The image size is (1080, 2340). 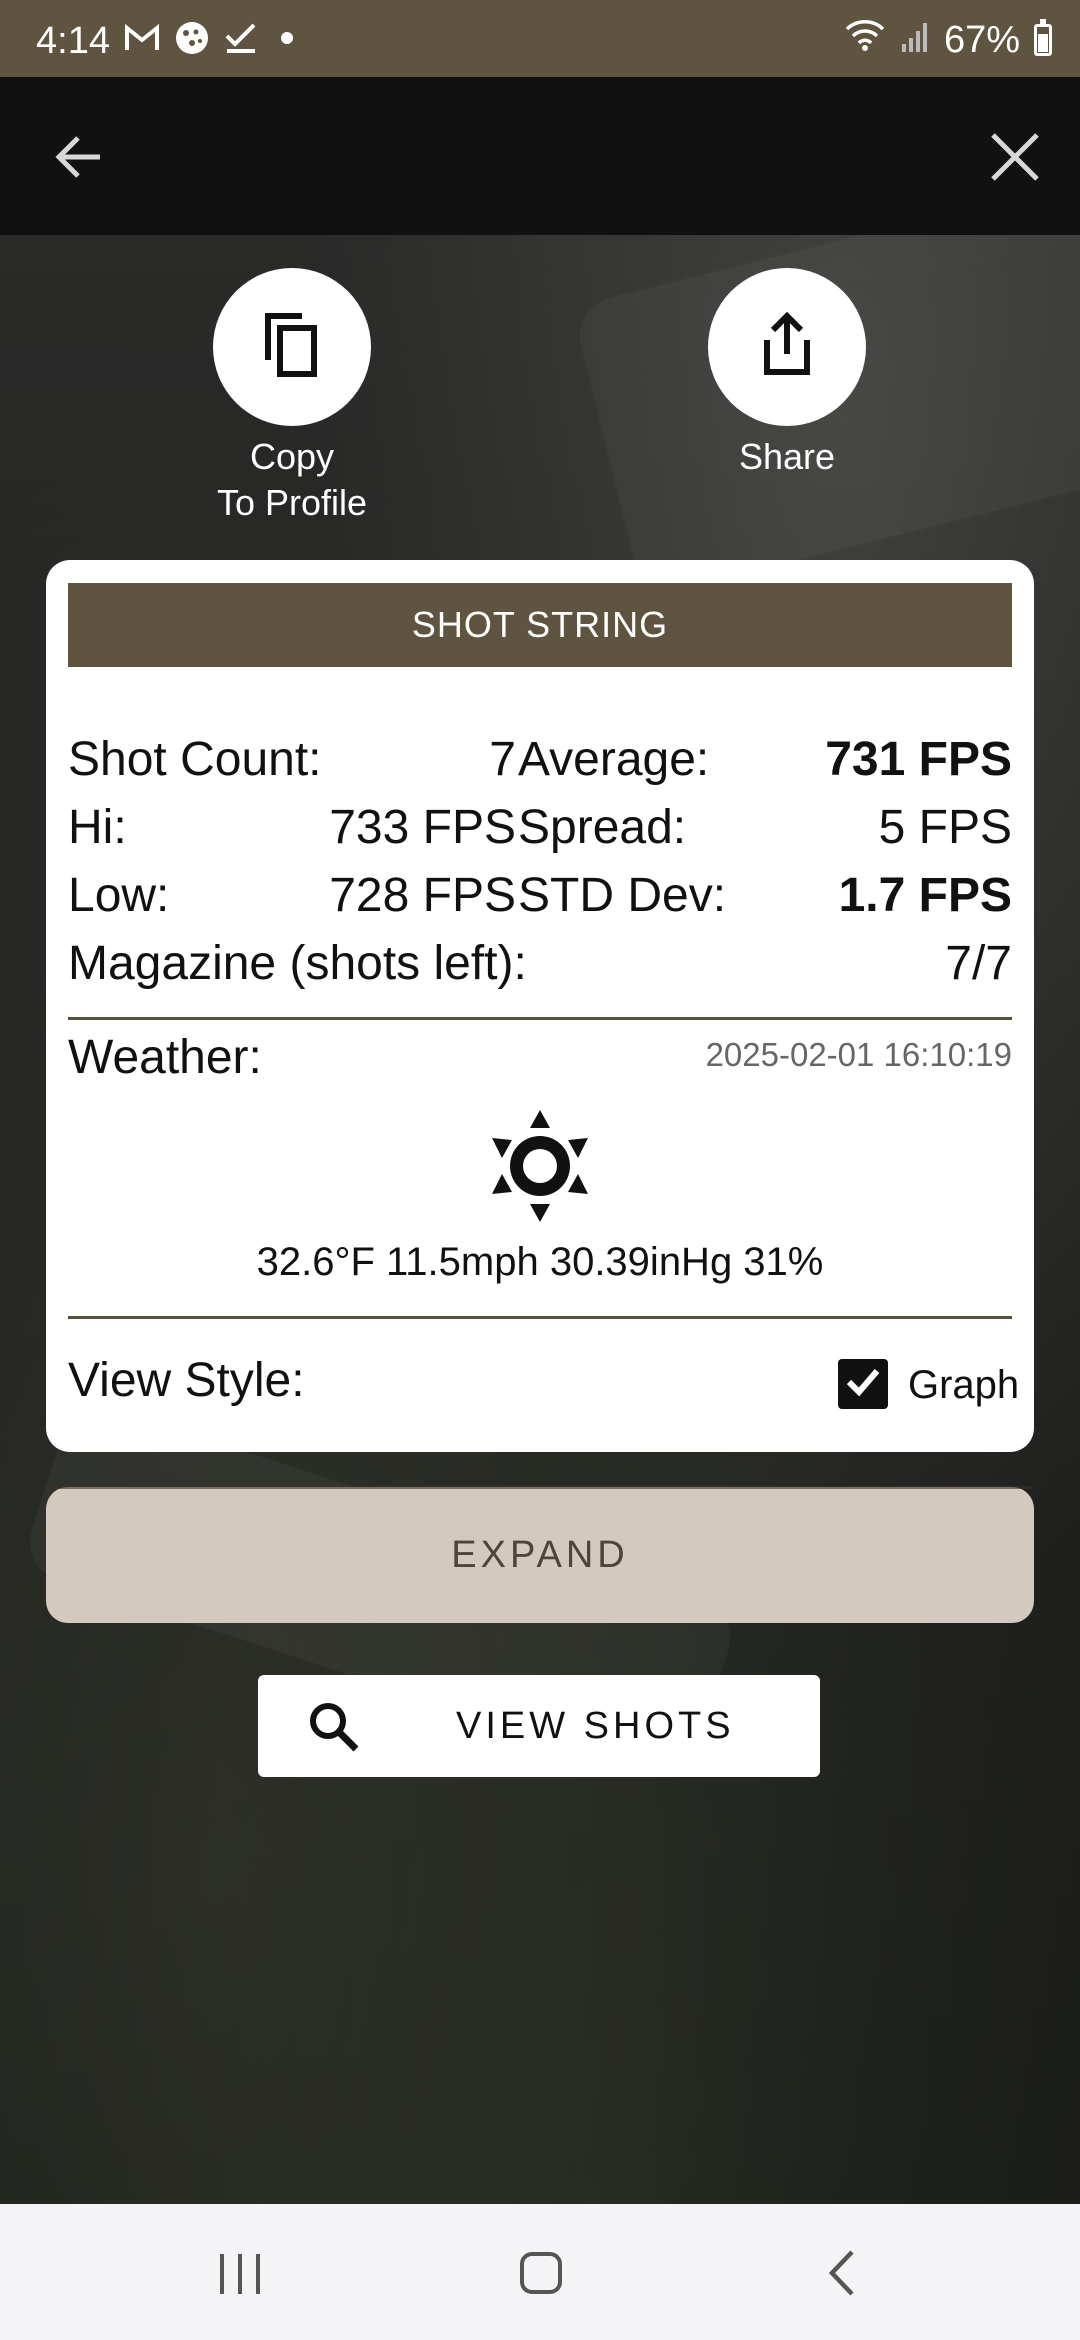 I want to click on view-shots-label: VIEW SHOTS, so click(x=595, y=1726).